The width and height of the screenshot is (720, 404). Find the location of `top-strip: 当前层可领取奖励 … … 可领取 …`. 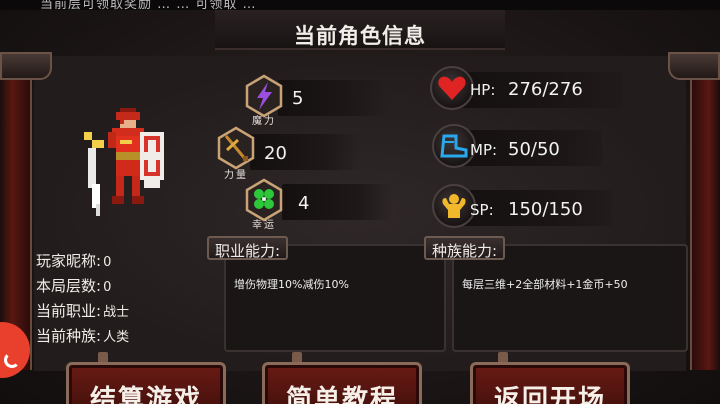

top-strip: 当前层可领取奖励 … … 可领取 … is located at coordinates (360, 6).